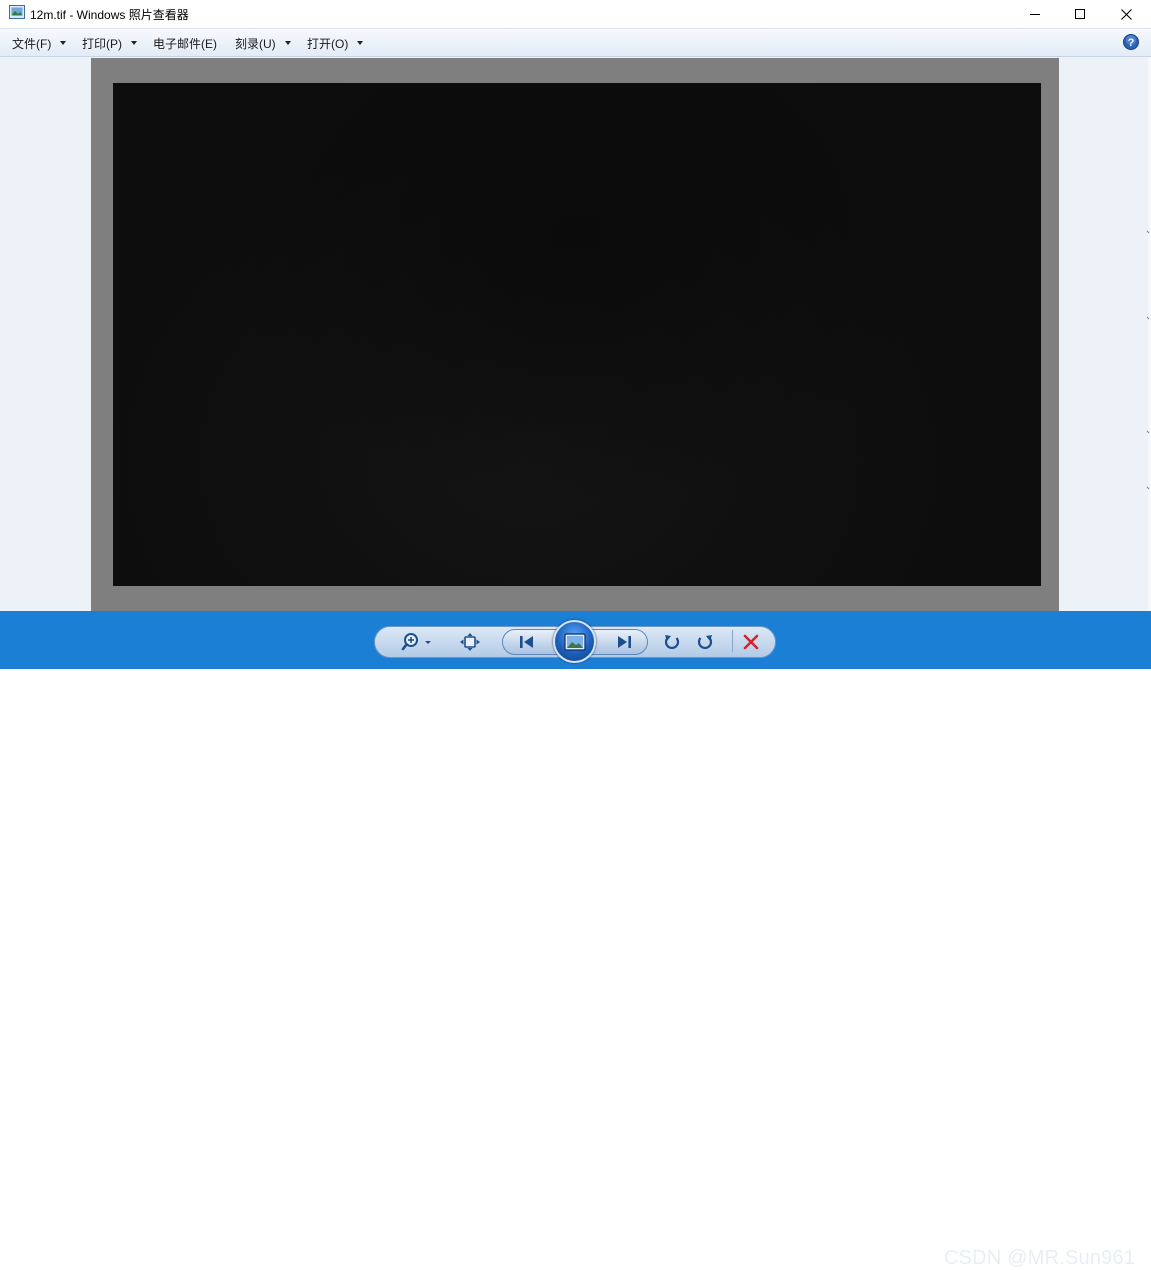 The image size is (1151, 1270). I want to click on menu-print: 打印(P), so click(109, 43).